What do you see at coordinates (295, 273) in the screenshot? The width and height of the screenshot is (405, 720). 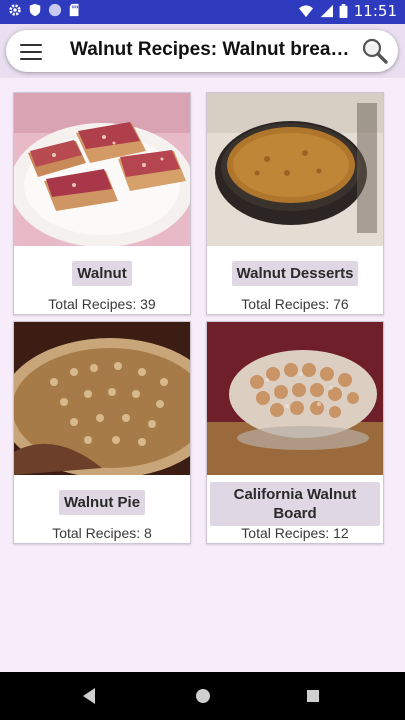 I see `category-label: Walnut Desserts` at bounding box center [295, 273].